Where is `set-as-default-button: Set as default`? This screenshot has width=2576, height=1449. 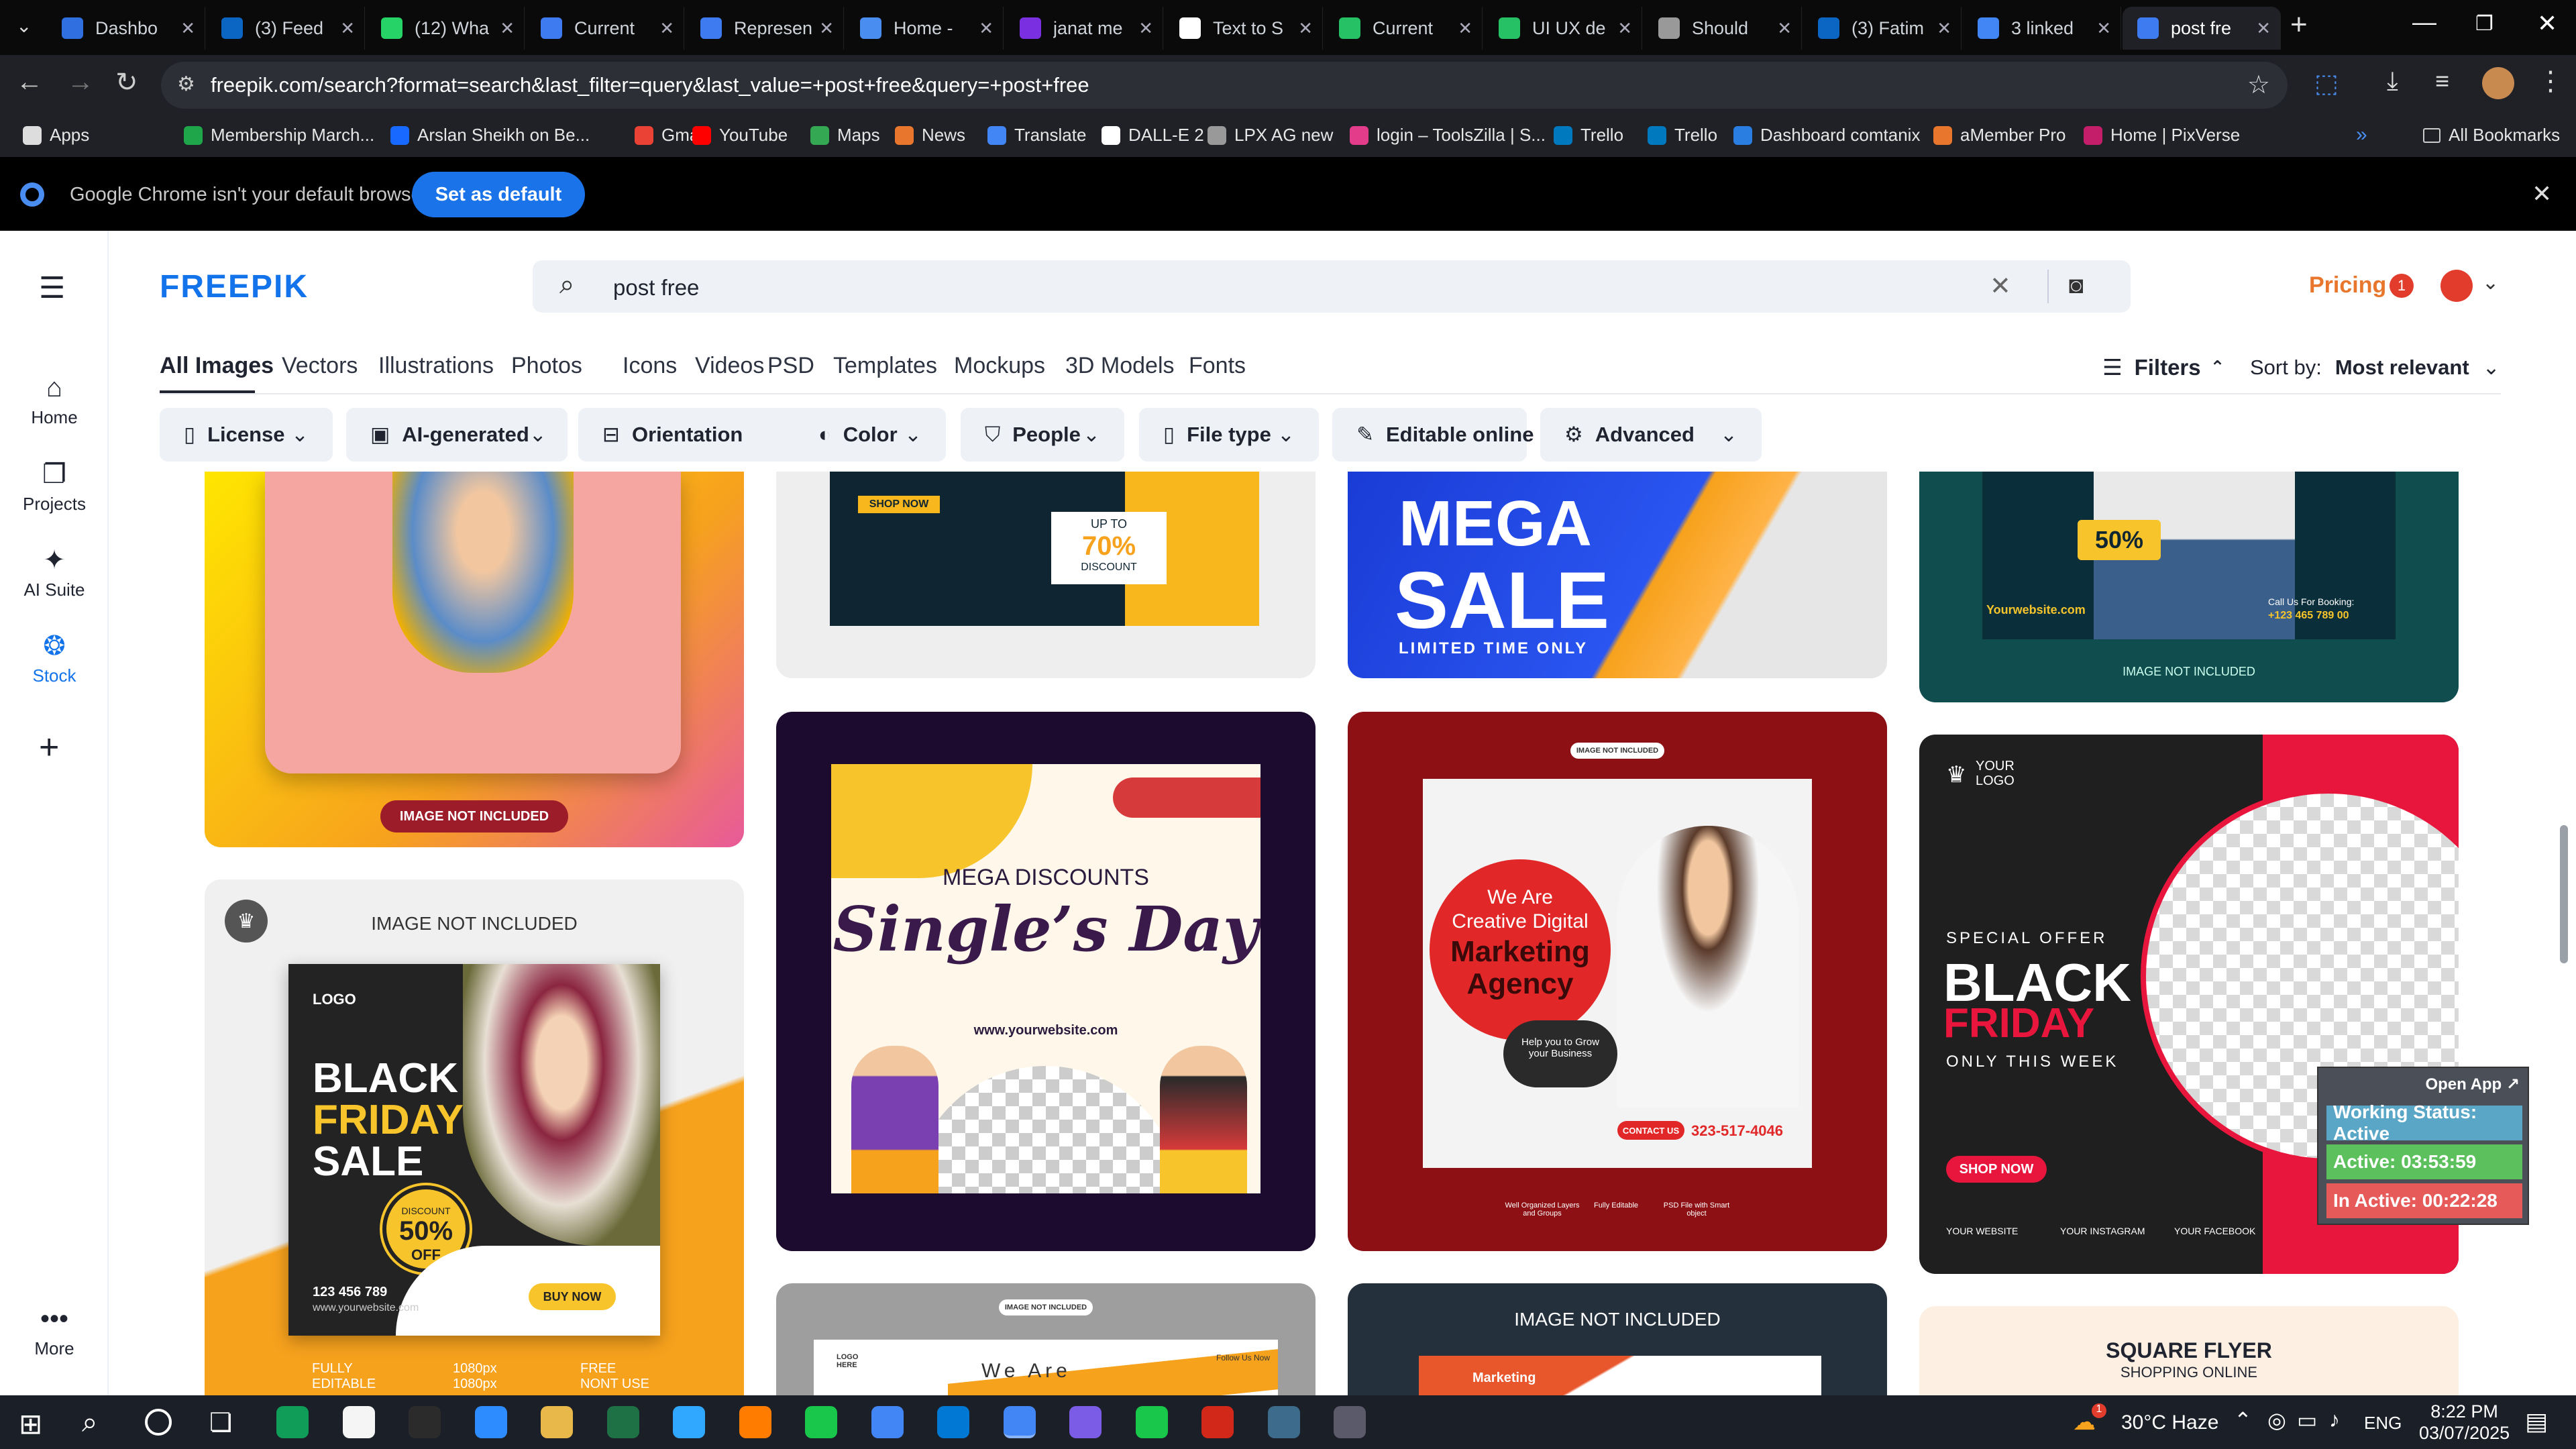
set-as-default-button: Set as default is located at coordinates (498, 194).